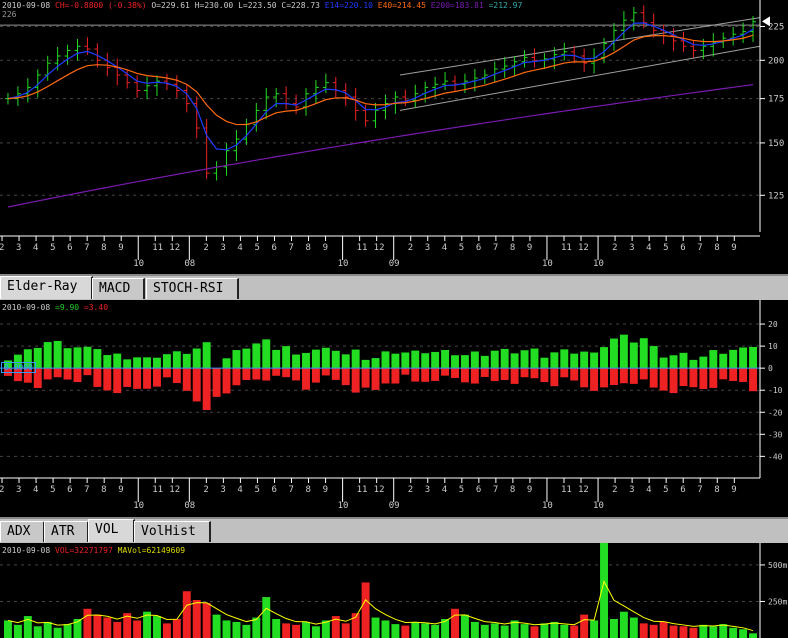 The image size is (788, 638). I want to click on tab-elder-ray: Elder-Ray, so click(46, 287).